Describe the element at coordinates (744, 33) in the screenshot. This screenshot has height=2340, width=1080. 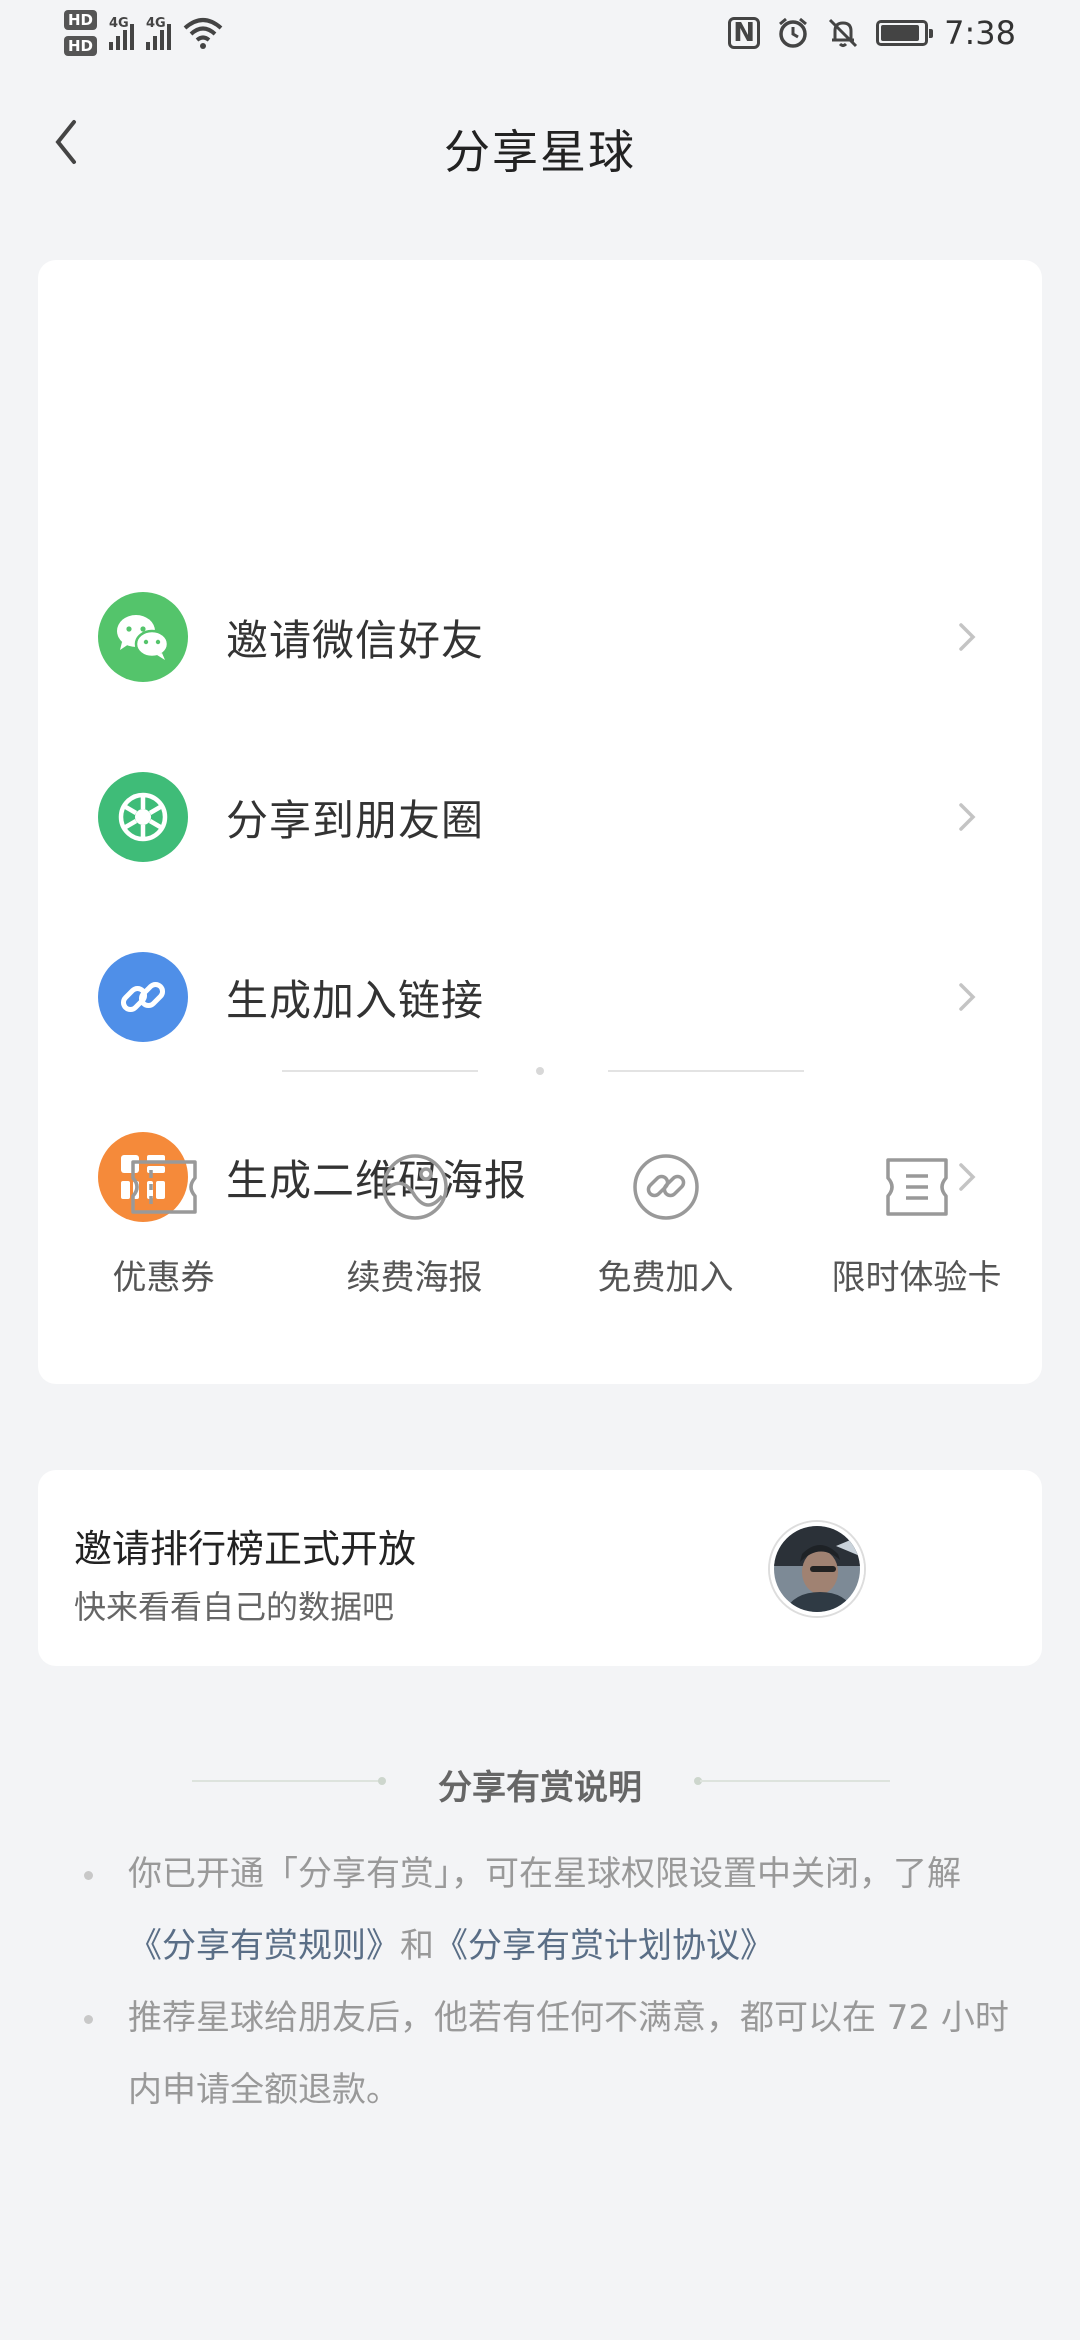
I see `nfc-icon: N` at that location.